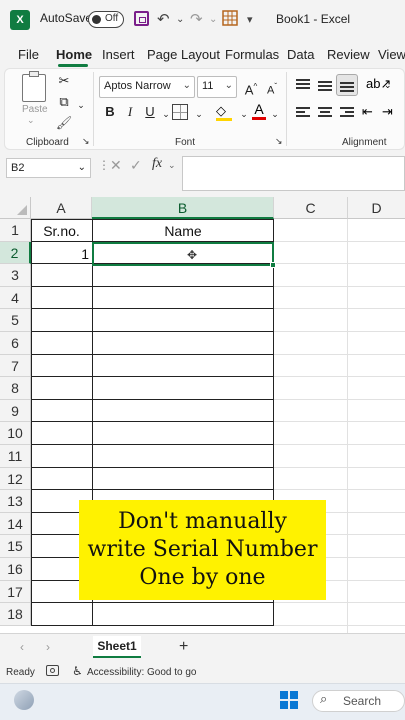  Describe the element at coordinates (293, 173) in the screenshot. I see `formula-input` at that location.